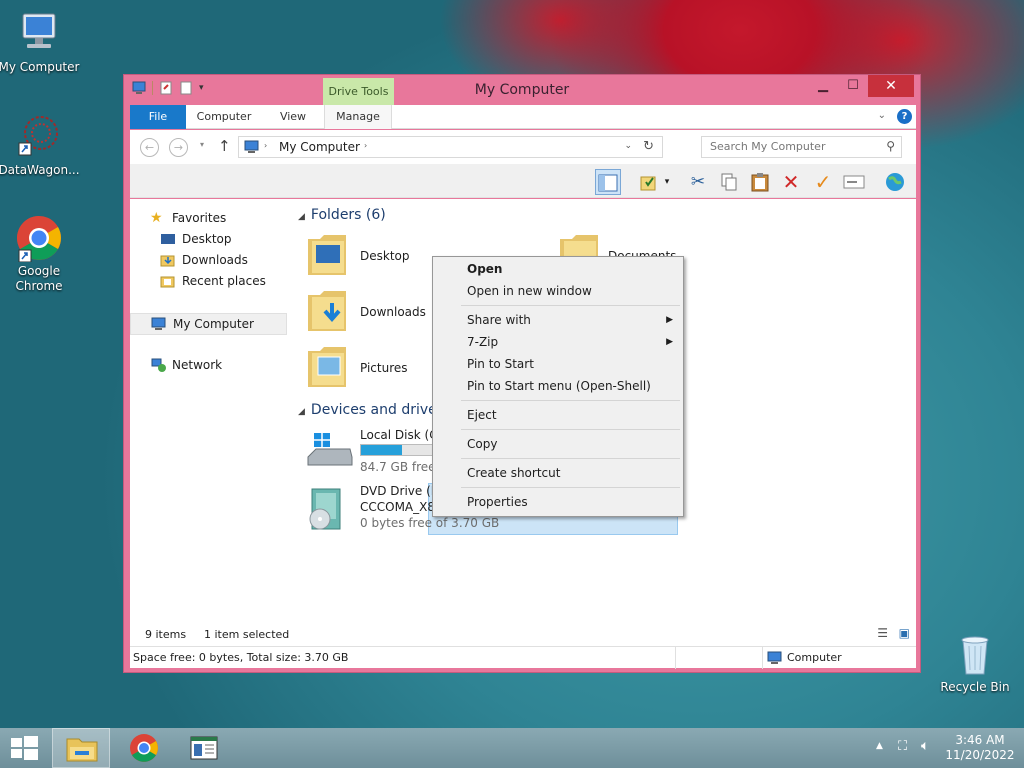 This screenshot has height=768, width=1024. Describe the element at coordinates (384, 368) in the screenshot. I see `folder-pictures-label: Pictures` at that location.